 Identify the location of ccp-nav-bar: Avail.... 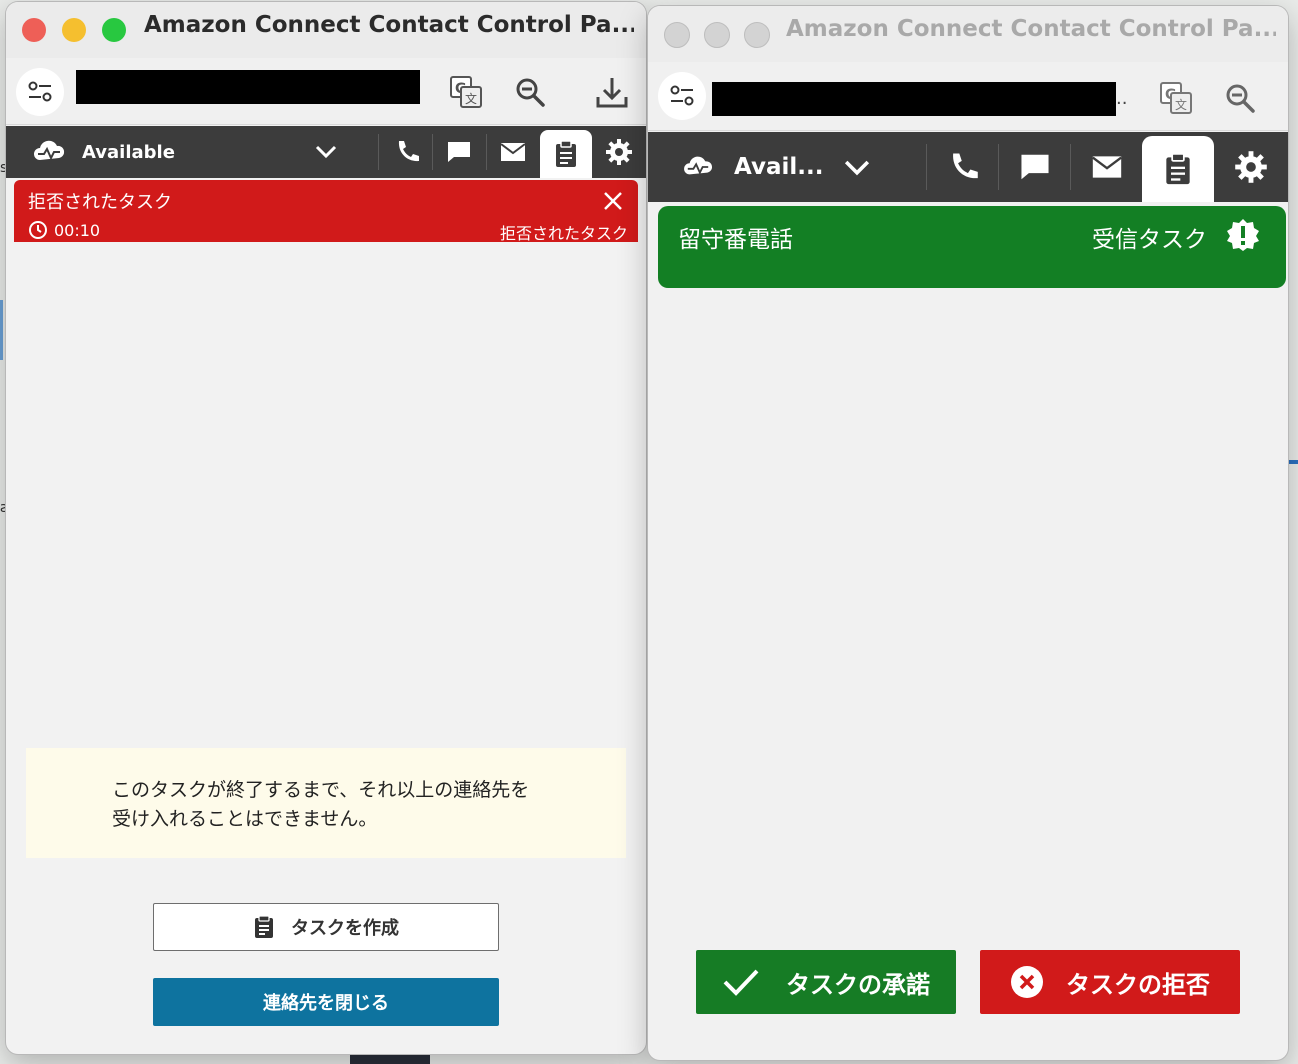
(968, 167).